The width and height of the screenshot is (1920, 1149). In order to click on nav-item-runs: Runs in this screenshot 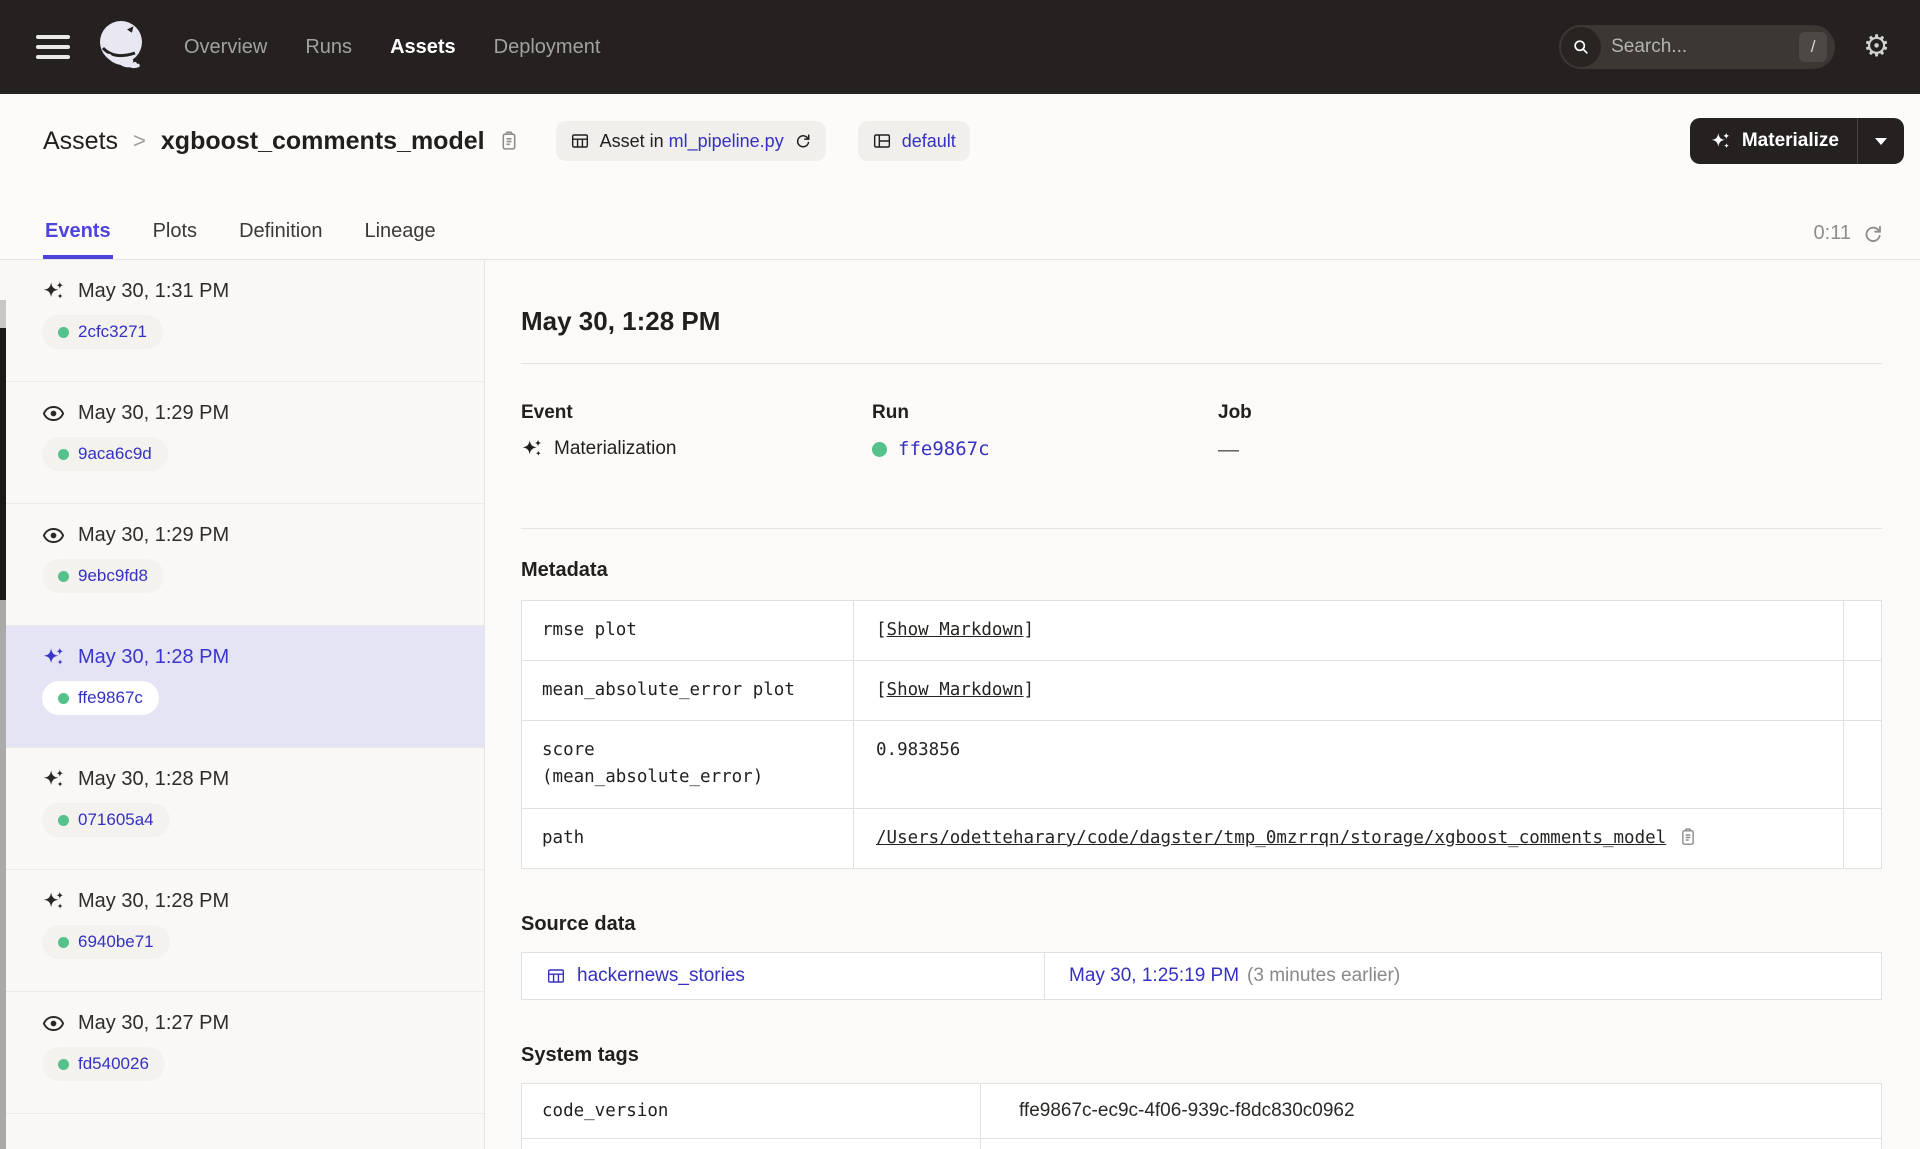, I will do `click(328, 47)`.